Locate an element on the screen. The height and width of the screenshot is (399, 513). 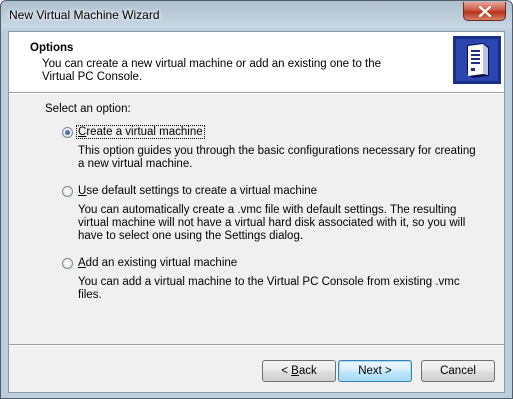
page-title: Options is located at coordinates (52, 48).